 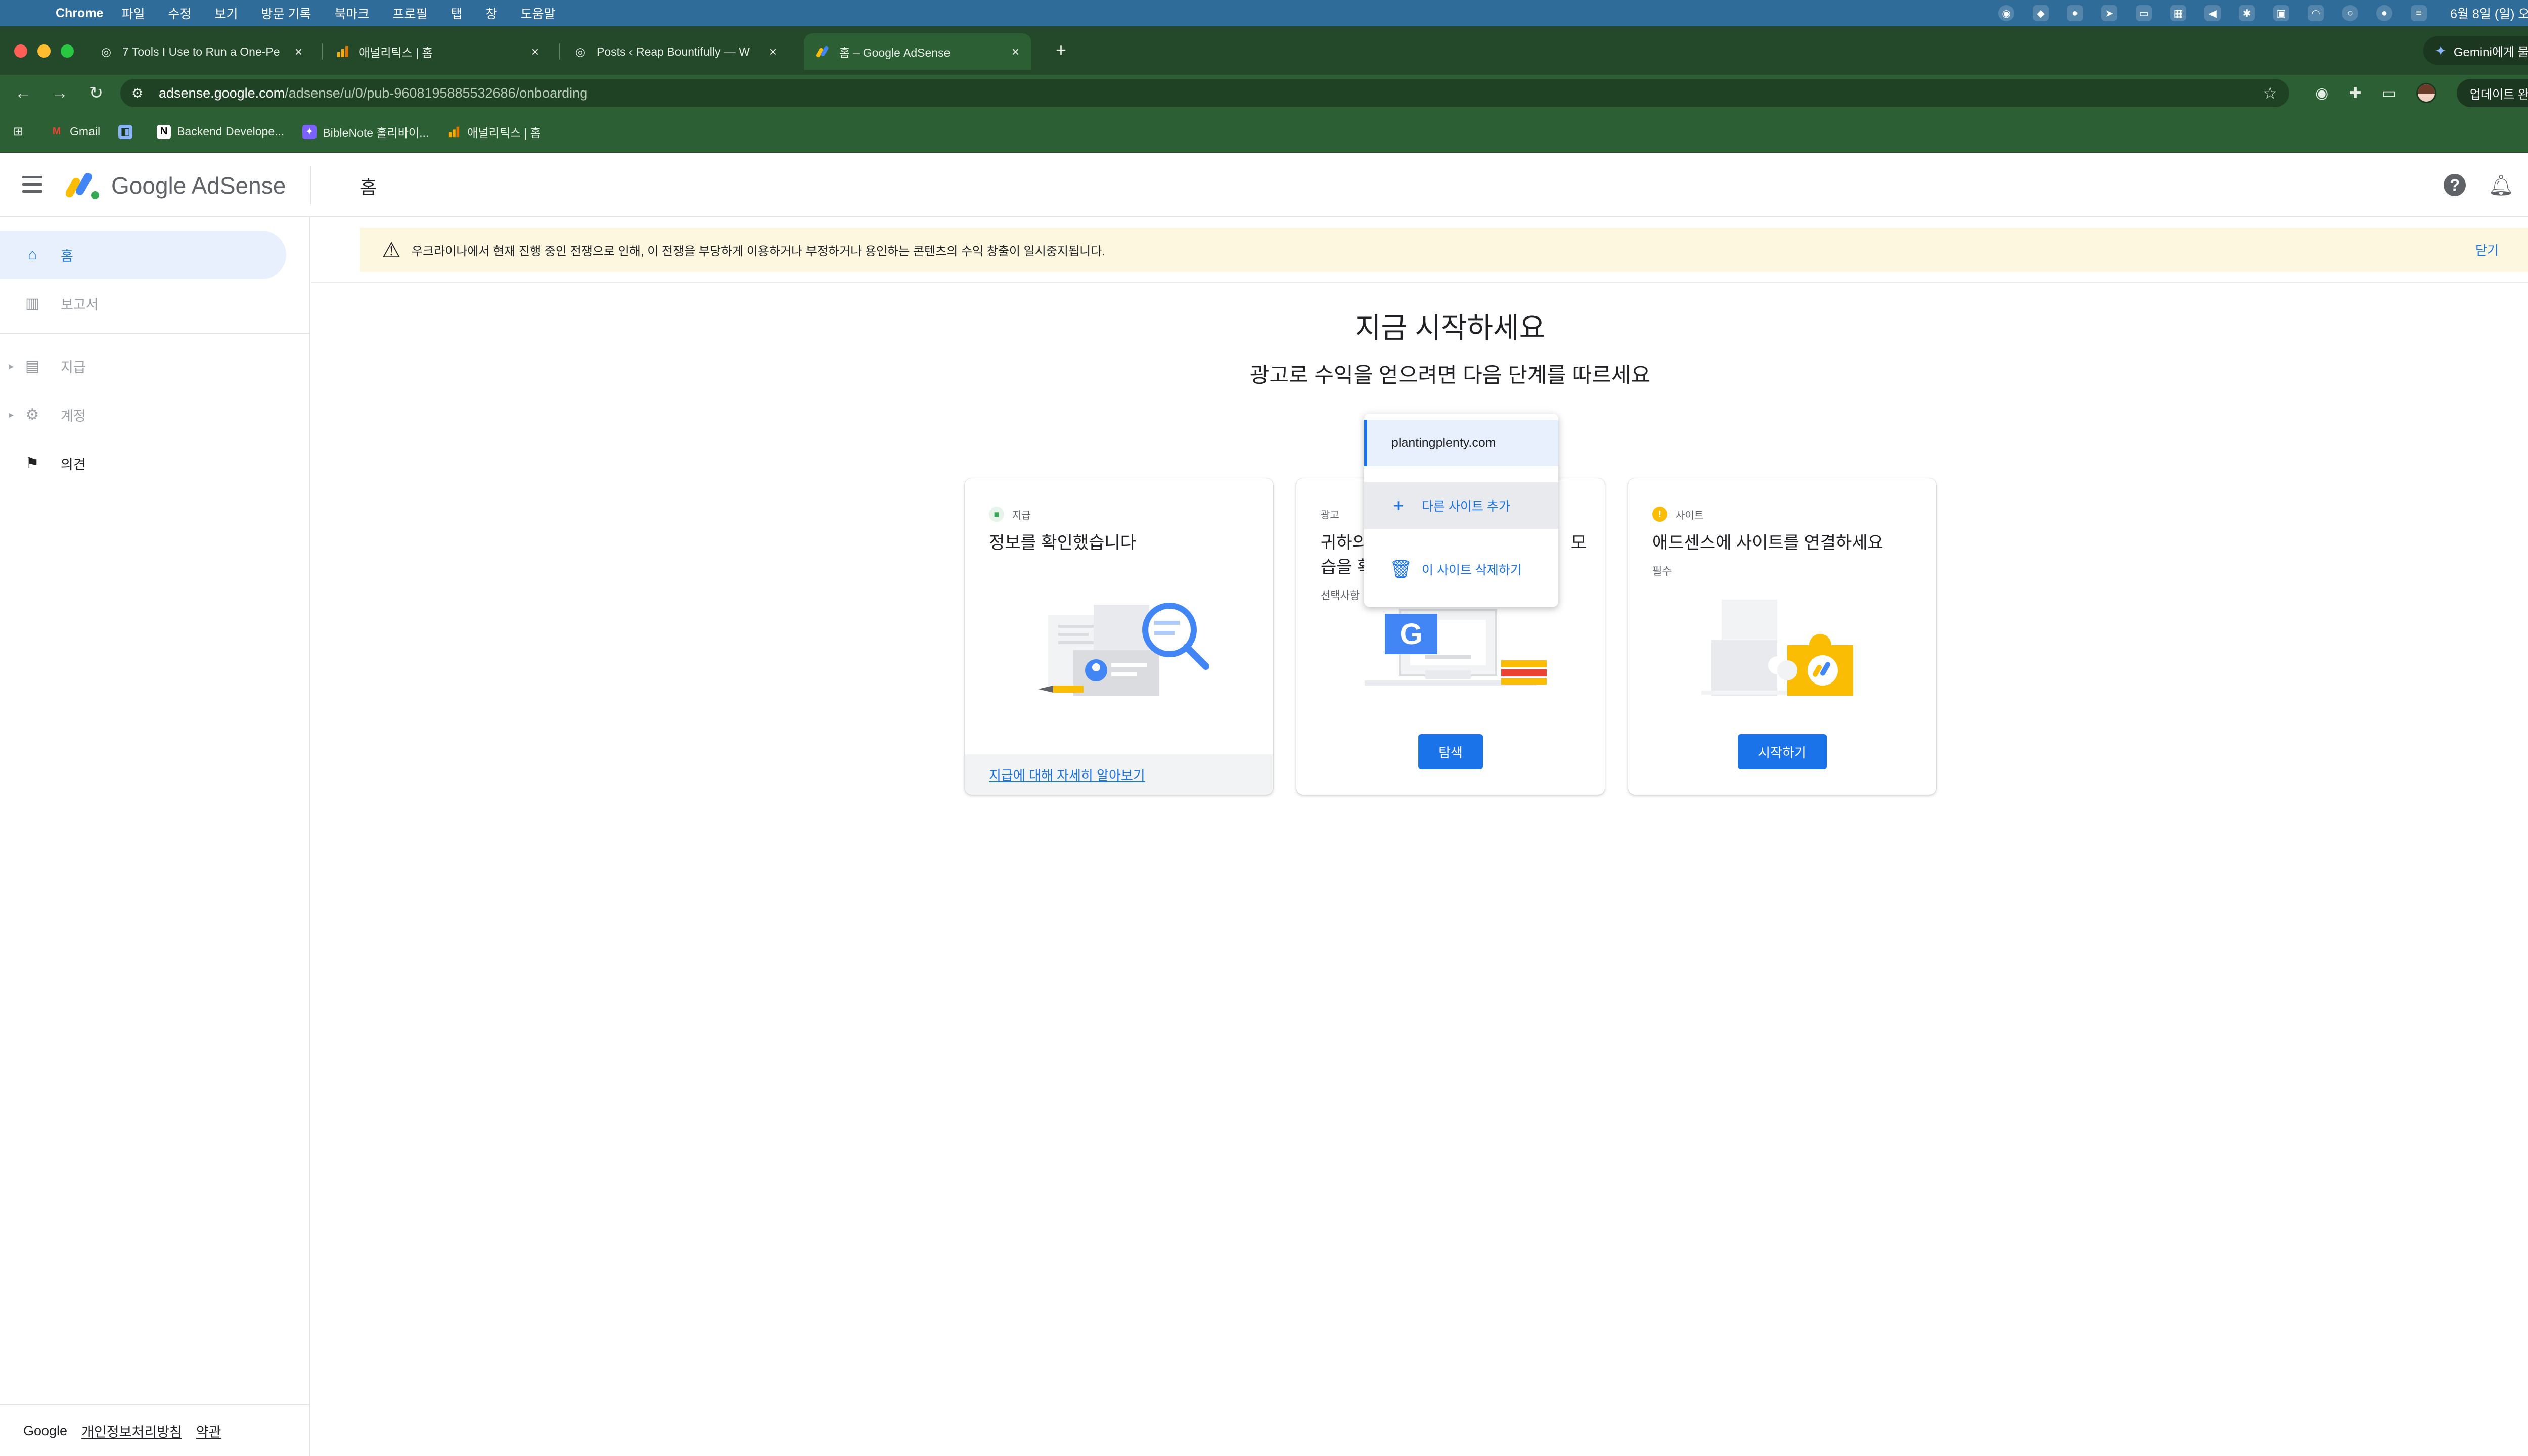 I want to click on payments-learn-more-link: 지급에 대해 자세히 알아보기, so click(x=1119, y=774).